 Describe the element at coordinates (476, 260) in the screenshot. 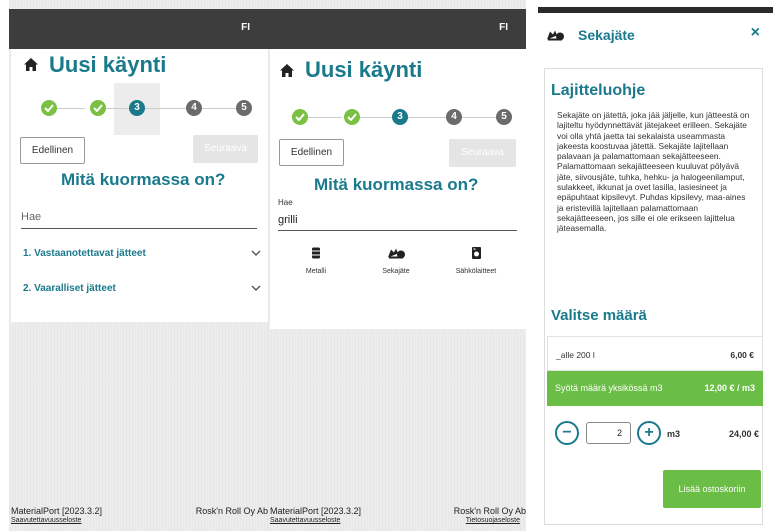

I see `category-sahkolaitteet: Sähkölaitteet` at that location.